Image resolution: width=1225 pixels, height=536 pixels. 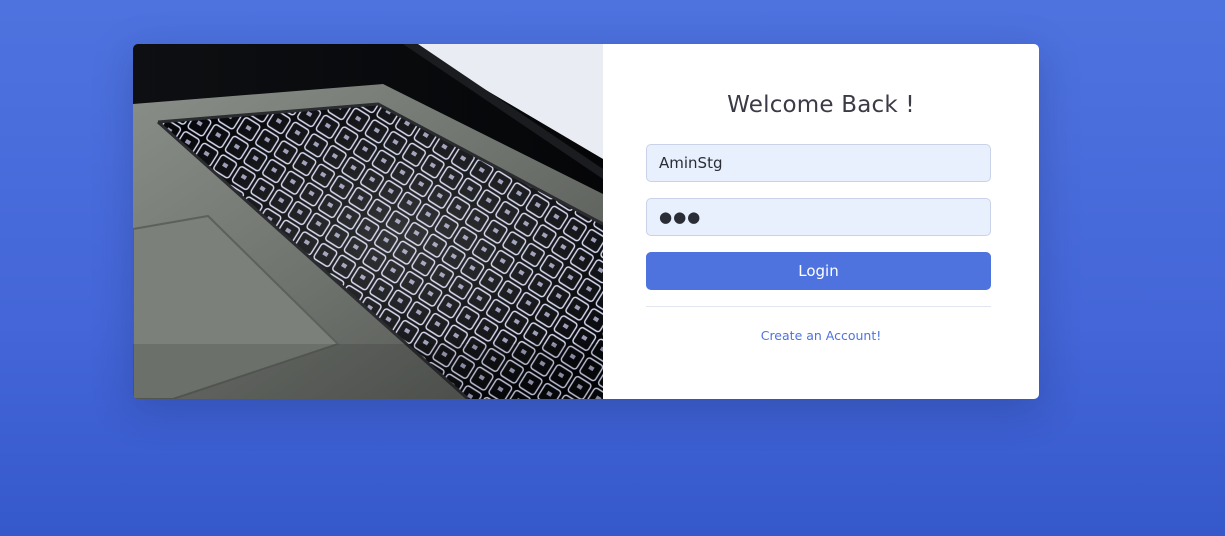 What do you see at coordinates (821, 105) in the screenshot?
I see `page-title: Welcome Back !` at bounding box center [821, 105].